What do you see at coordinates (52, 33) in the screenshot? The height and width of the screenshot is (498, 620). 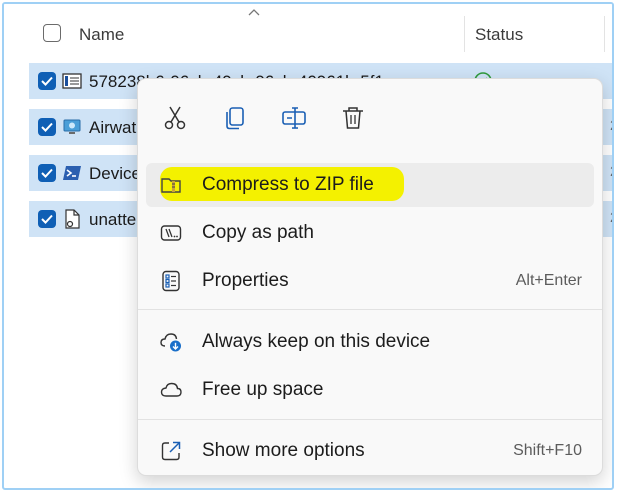 I see `select-all-checkbox` at bounding box center [52, 33].